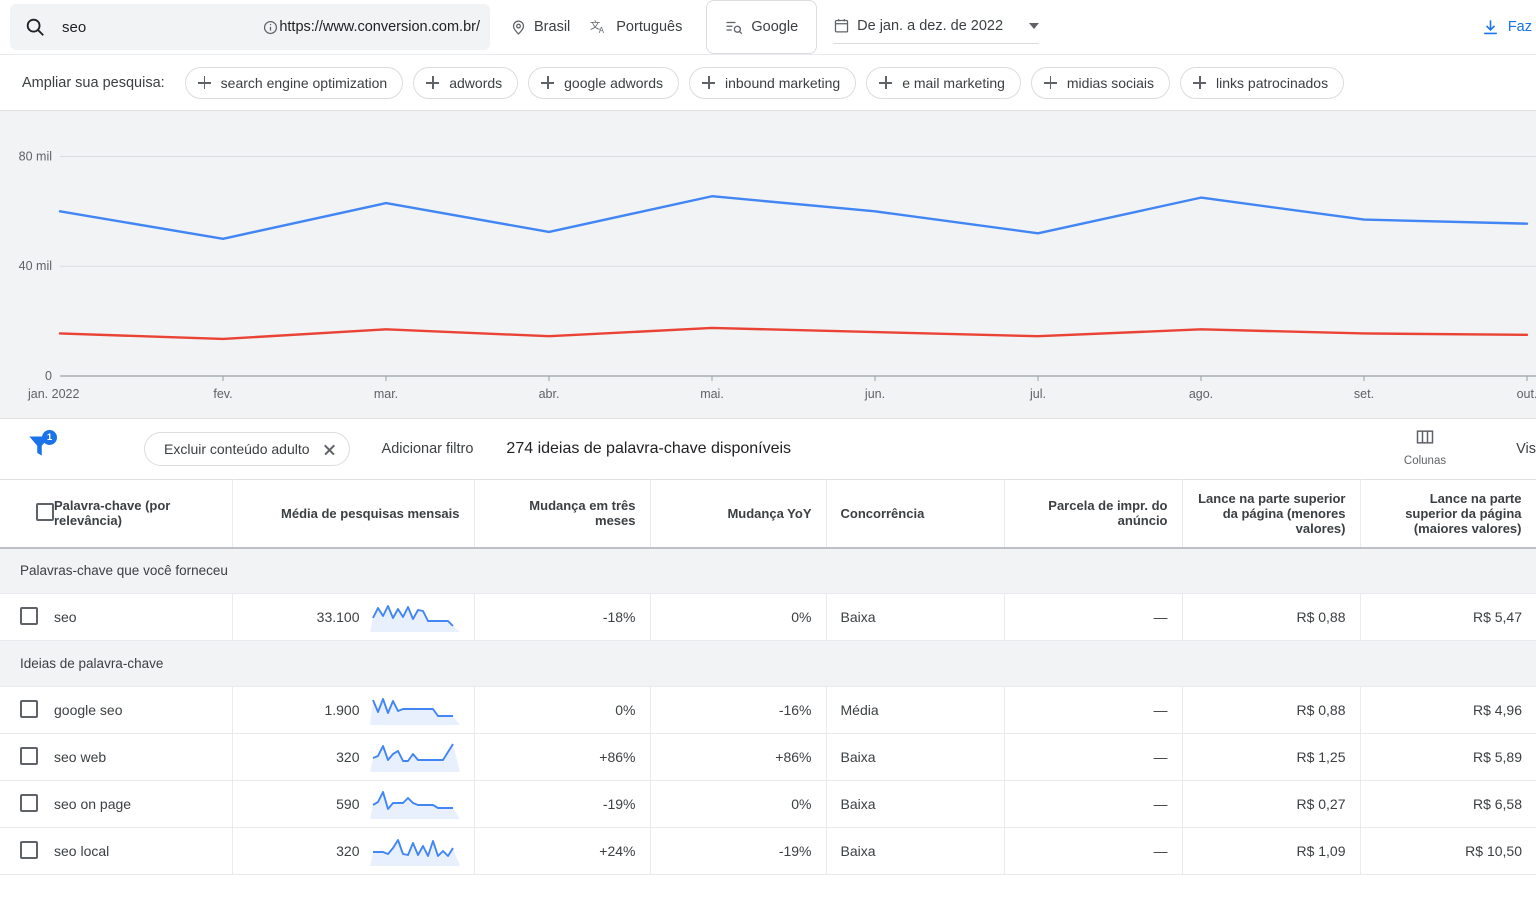  Describe the element at coordinates (35, 27) in the screenshot. I see `search-icon` at that location.